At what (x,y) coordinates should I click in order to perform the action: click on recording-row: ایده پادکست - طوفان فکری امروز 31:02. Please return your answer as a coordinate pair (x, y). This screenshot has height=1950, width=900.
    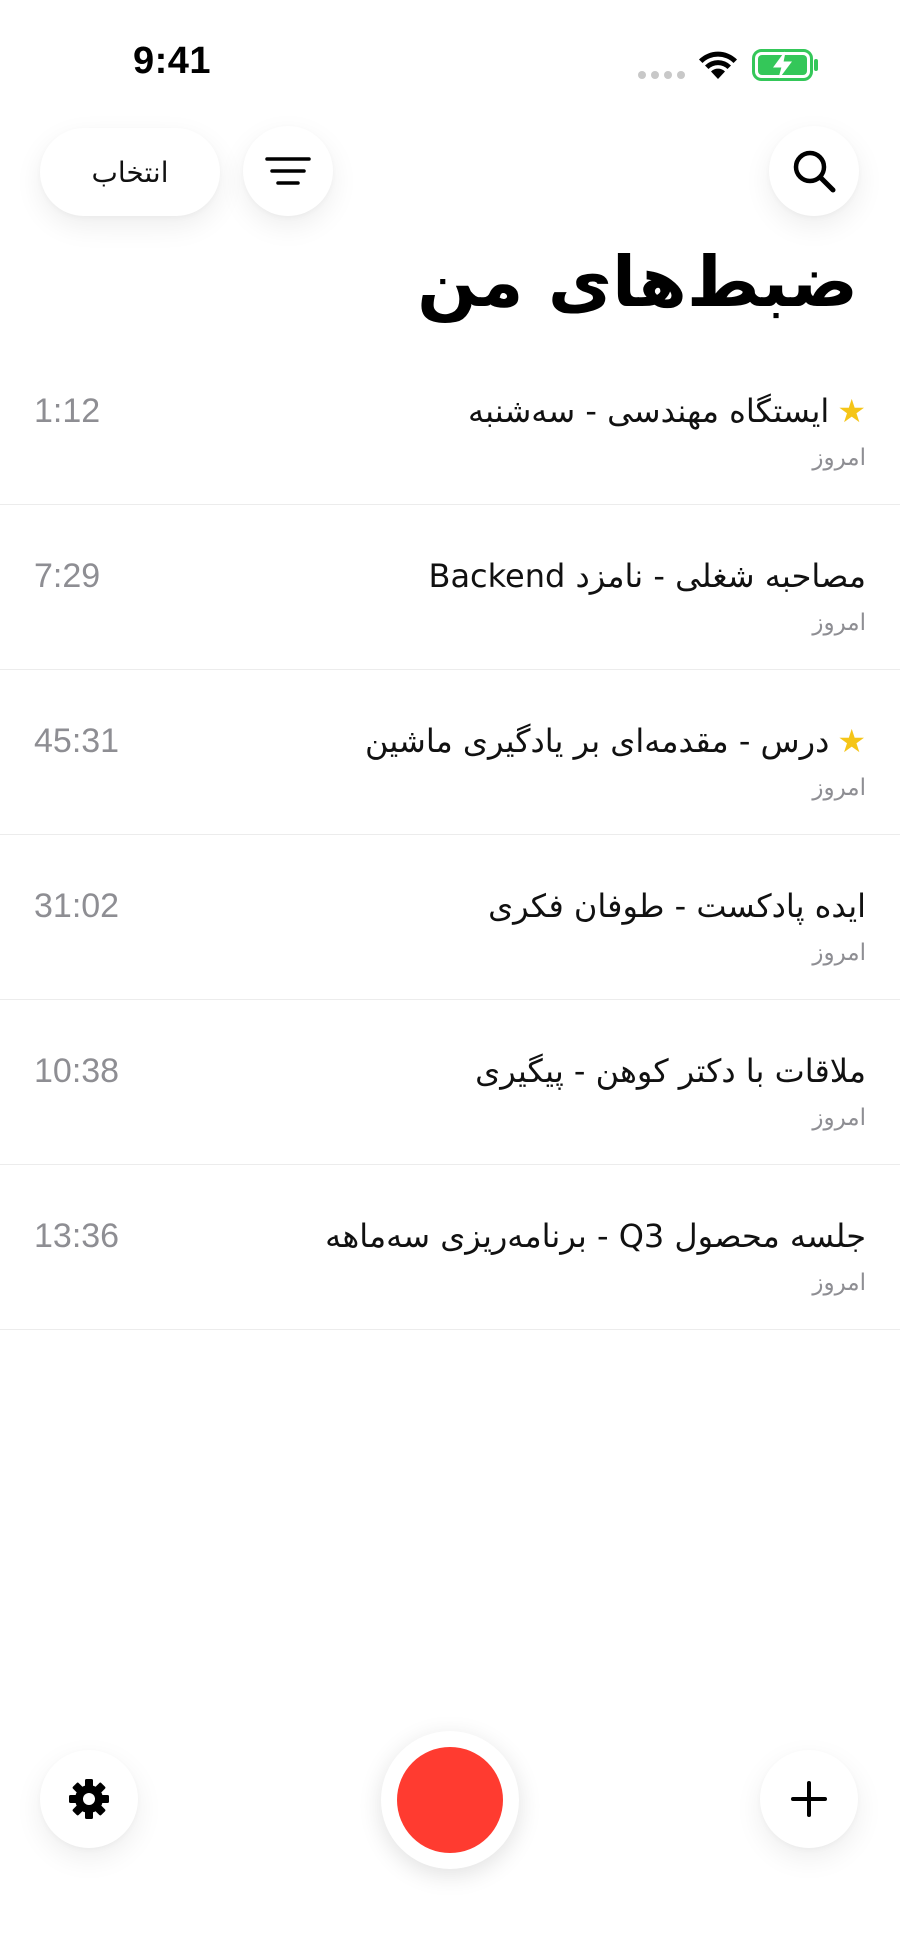
    Looking at the image, I should click on (450, 917).